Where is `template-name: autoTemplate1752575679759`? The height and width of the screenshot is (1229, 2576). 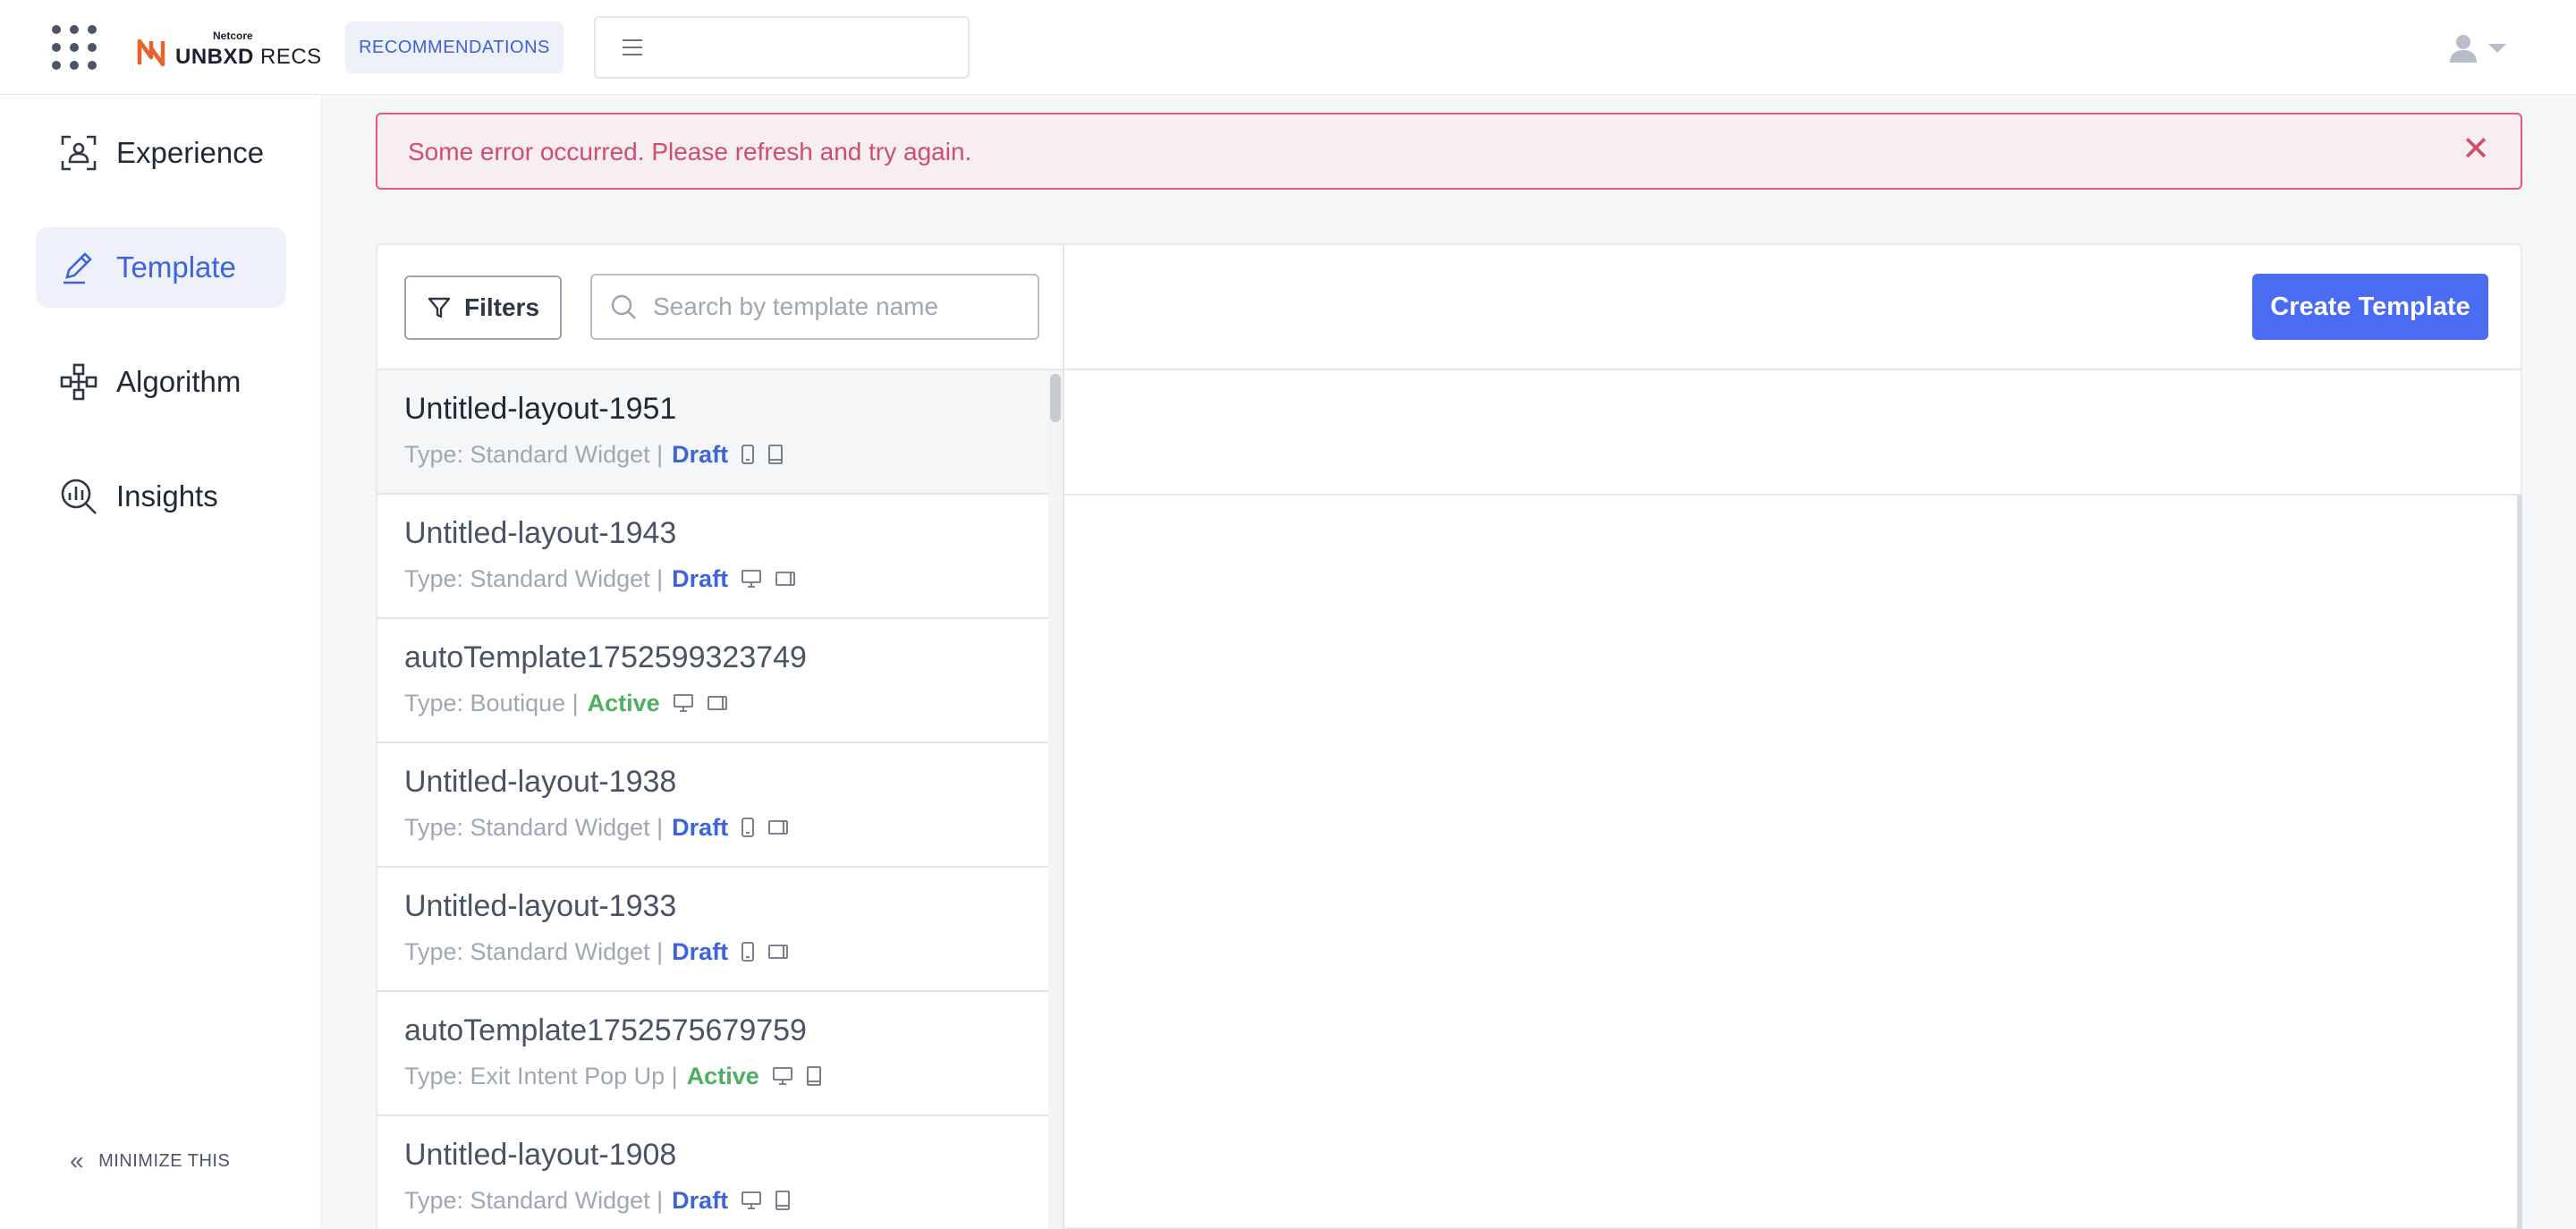 template-name: autoTemplate1752575679759 is located at coordinates (605, 1030).